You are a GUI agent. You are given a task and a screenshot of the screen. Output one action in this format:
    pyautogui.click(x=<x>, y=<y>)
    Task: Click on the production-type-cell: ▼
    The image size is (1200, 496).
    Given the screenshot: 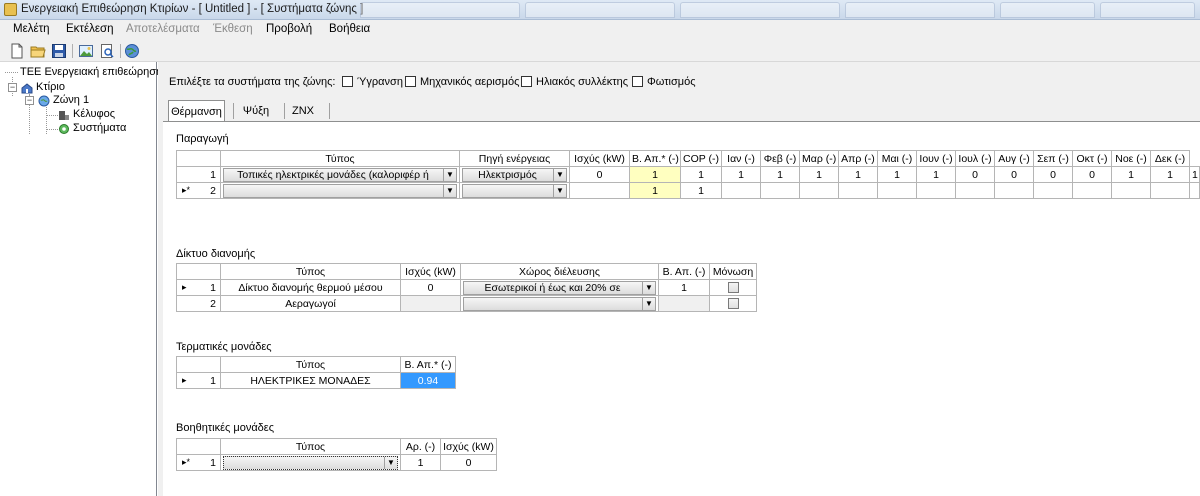 What is the action you would take?
    pyautogui.click(x=340, y=190)
    